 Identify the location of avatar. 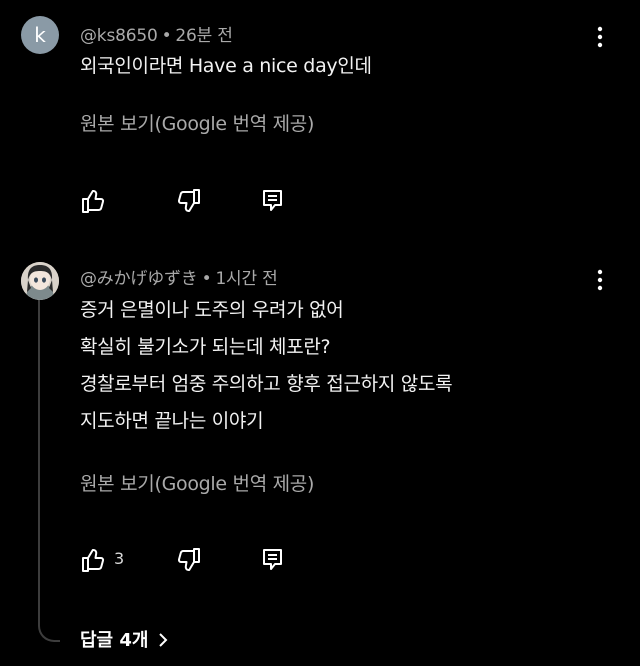
(40, 281).